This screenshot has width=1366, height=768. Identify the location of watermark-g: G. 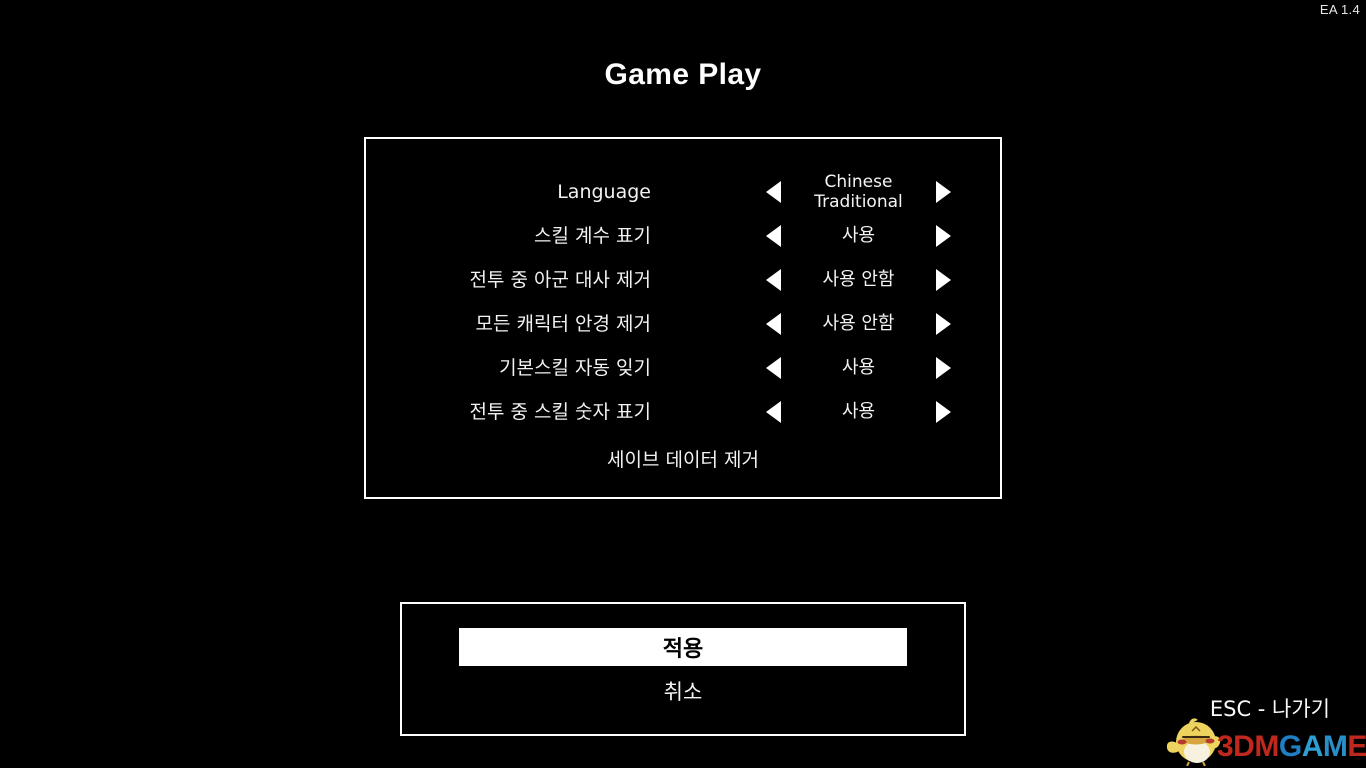
(1290, 746).